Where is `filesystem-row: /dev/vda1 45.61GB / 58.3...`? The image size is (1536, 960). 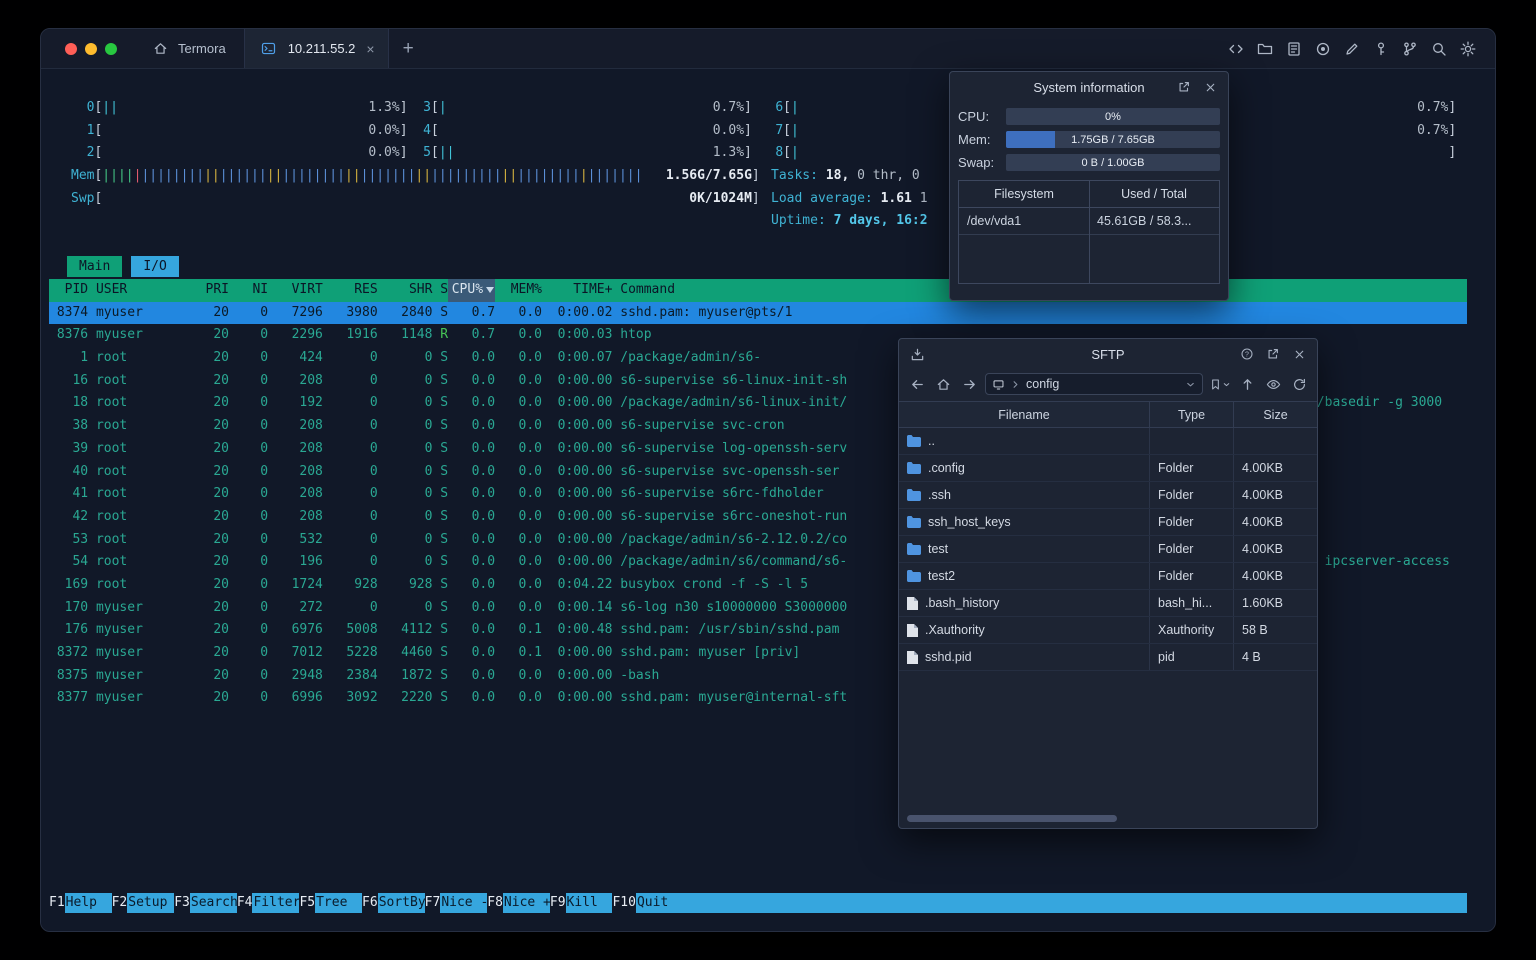 filesystem-row: /dev/vda1 45.61GB / 58.3... is located at coordinates (1089, 221).